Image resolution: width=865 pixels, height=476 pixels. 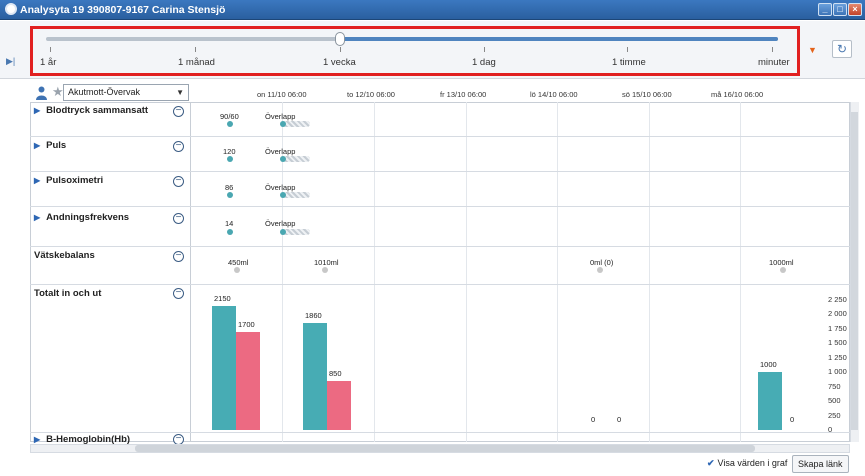 I want to click on create-link-button: Skapa länk, so click(x=820, y=464).